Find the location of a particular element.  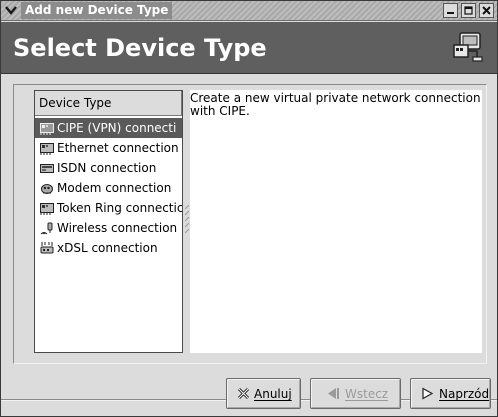

title-bar: Add new Device Type is located at coordinates (249, 11).